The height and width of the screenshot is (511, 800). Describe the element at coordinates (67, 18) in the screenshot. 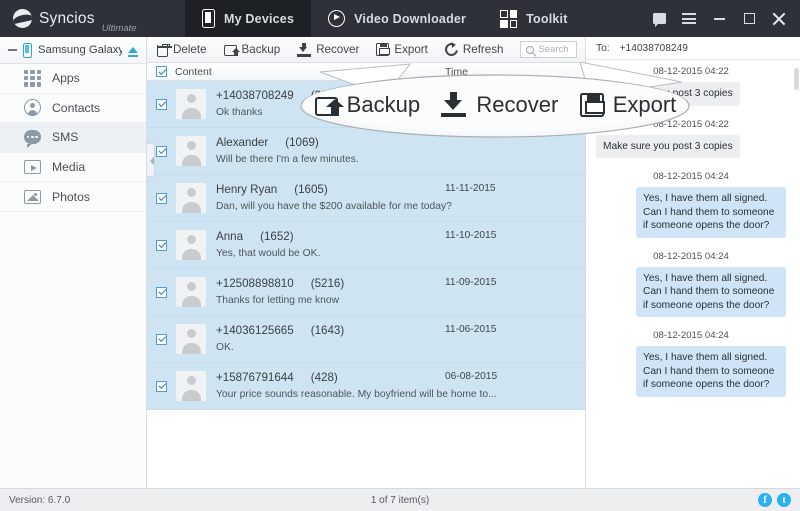

I see `brand-name: Syncios` at that location.